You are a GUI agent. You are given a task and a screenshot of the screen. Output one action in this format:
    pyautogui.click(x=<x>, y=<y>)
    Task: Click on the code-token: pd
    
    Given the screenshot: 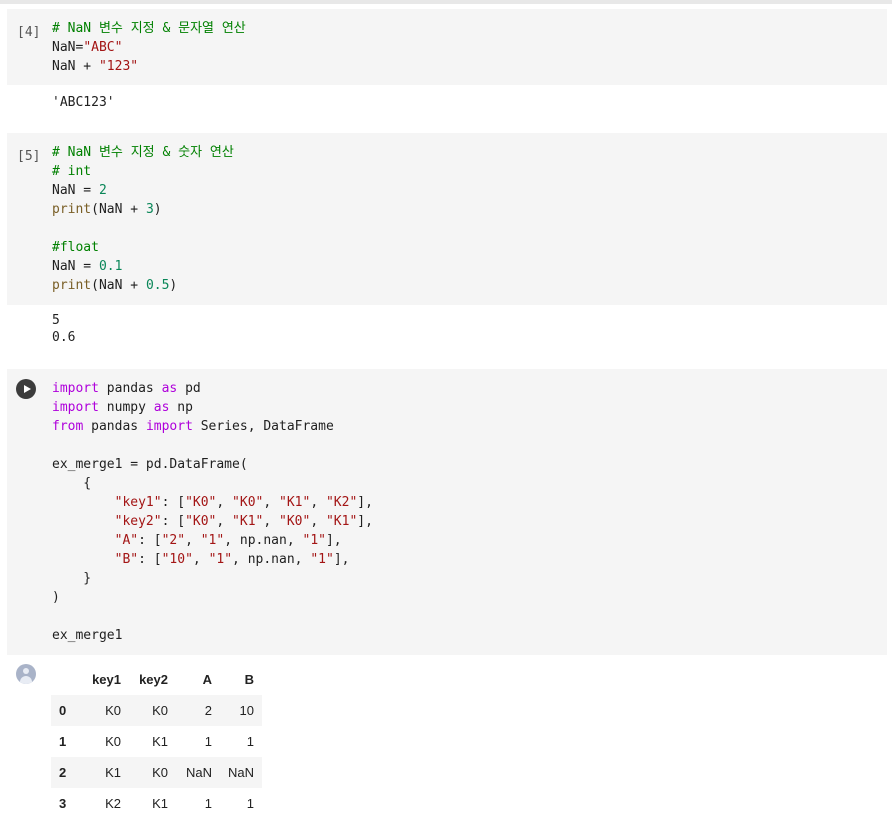 What is the action you would take?
    pyautogui.click(x=189, y=388)
    